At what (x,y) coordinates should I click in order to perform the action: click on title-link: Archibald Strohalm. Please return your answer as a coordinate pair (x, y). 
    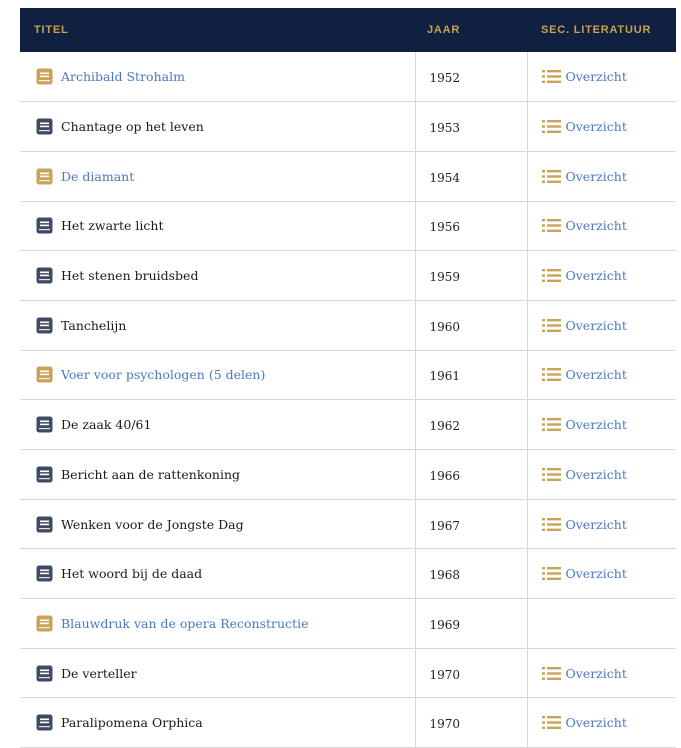
    Looking at the image, I should click on (123, 76).